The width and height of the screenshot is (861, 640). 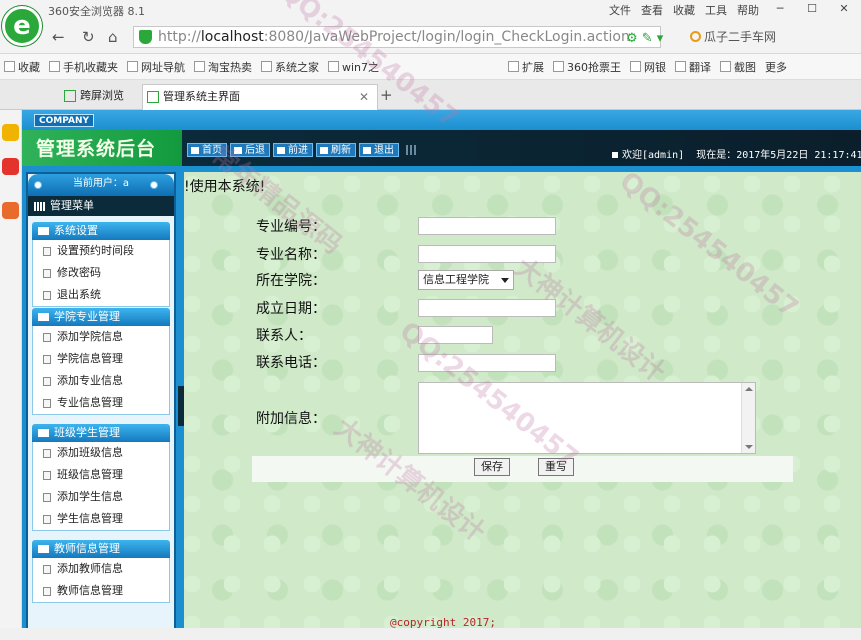 What do you see at coordinates (10, 166) in the screenshot?
I see `weibo-icon` at bounding box center [10, 166].